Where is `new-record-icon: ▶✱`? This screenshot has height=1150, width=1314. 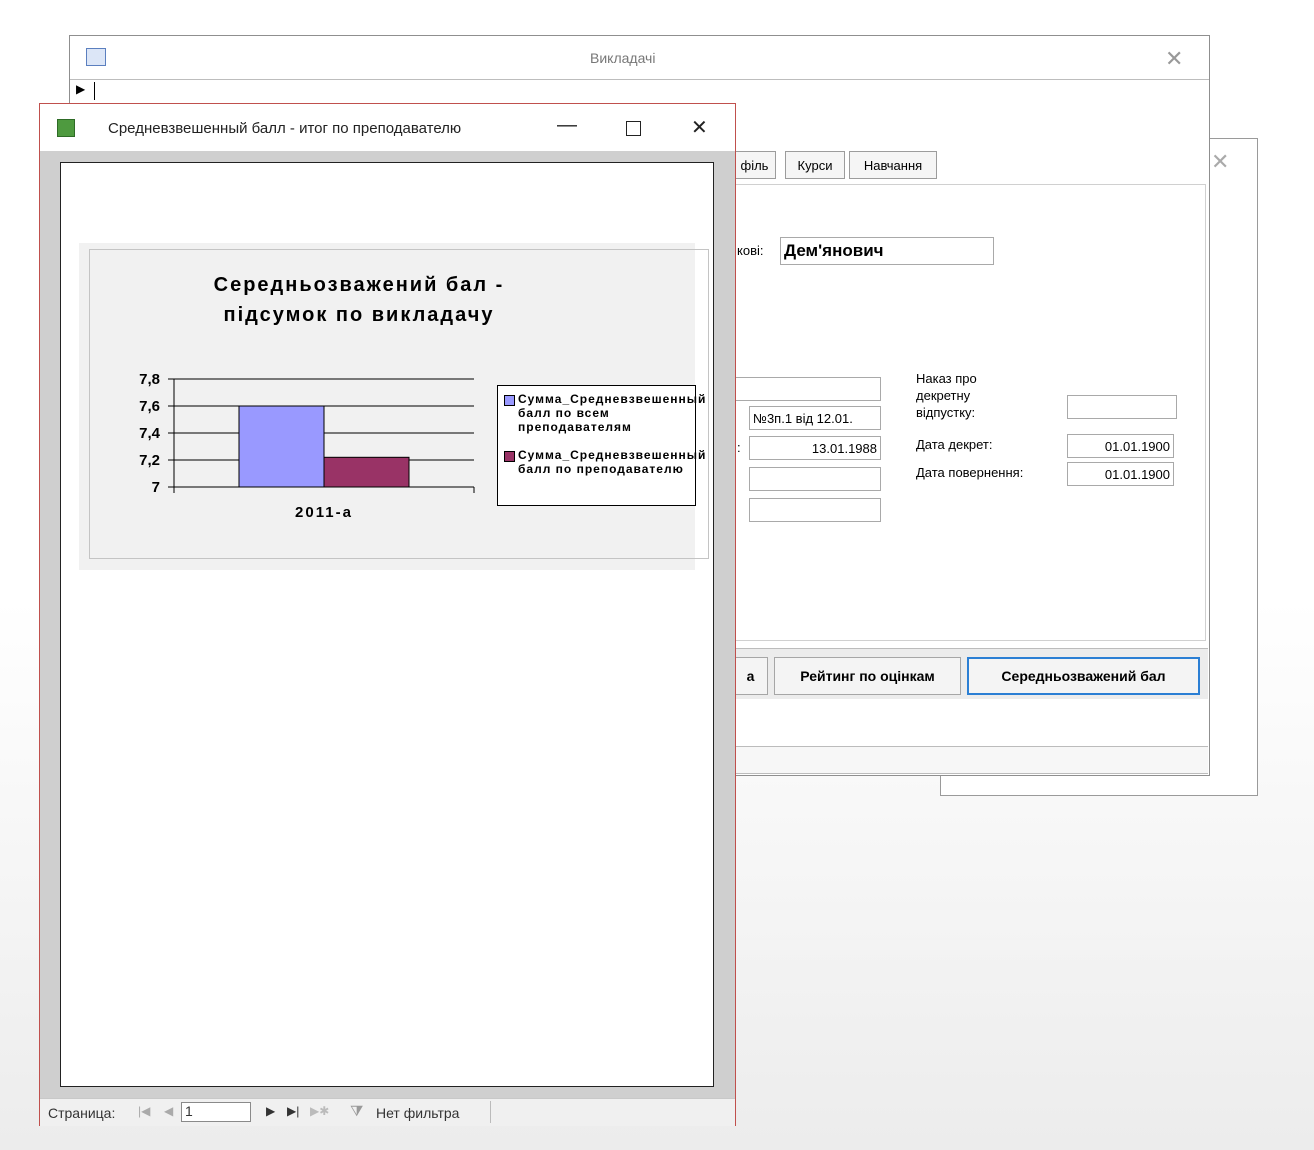
new-record-icon: ▶✱ is located at coordinates (319, 1111).